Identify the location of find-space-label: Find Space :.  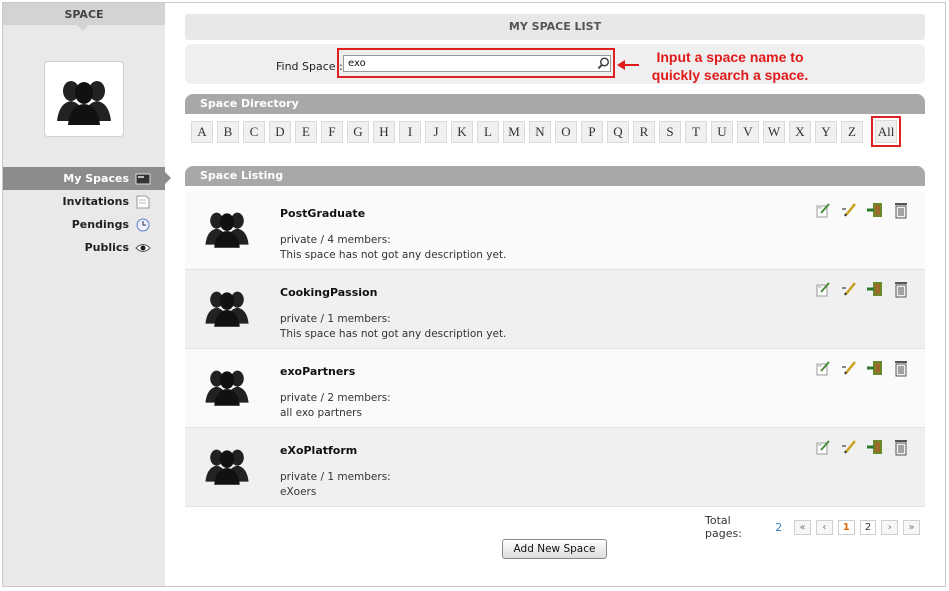
(309, 66).